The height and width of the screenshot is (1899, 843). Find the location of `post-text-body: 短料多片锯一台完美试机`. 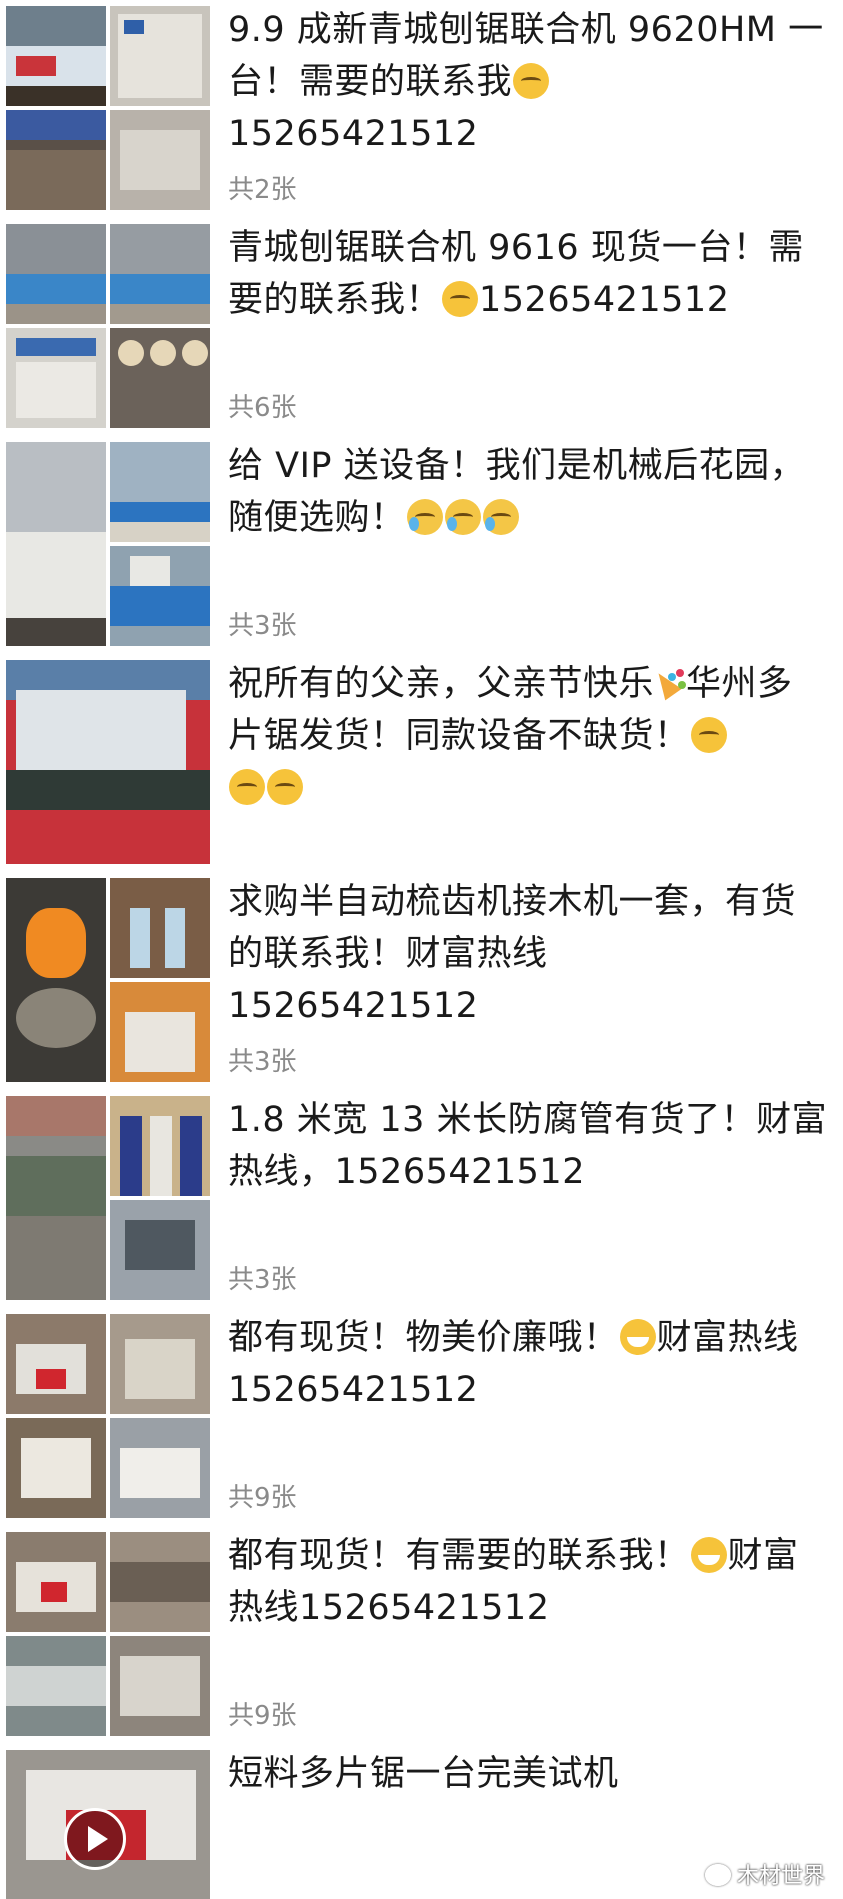

post-text-body: 短料多片锯一台完美试机 is located at coordinates (423, 1774).